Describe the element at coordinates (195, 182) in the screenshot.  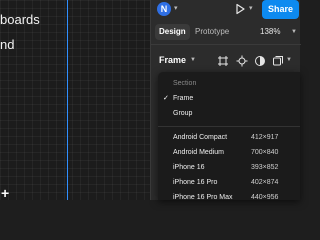
I see `preset-name: iPhone 16 Pro` at that location.